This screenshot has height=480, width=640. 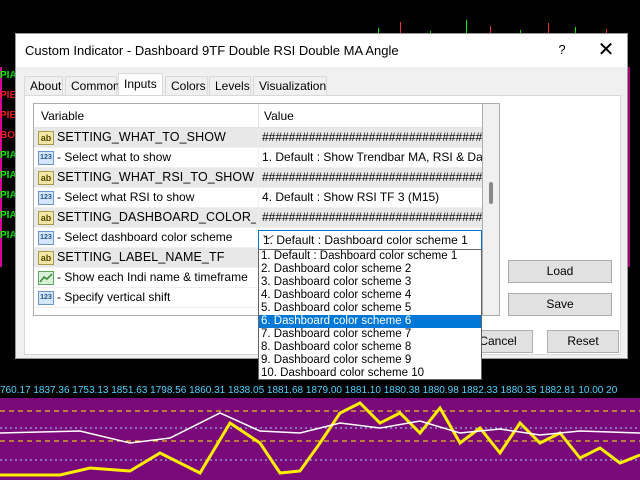 I want to click on dropdown-option: 7. Dashboard color scheme 7, so click(x=370, y=334).